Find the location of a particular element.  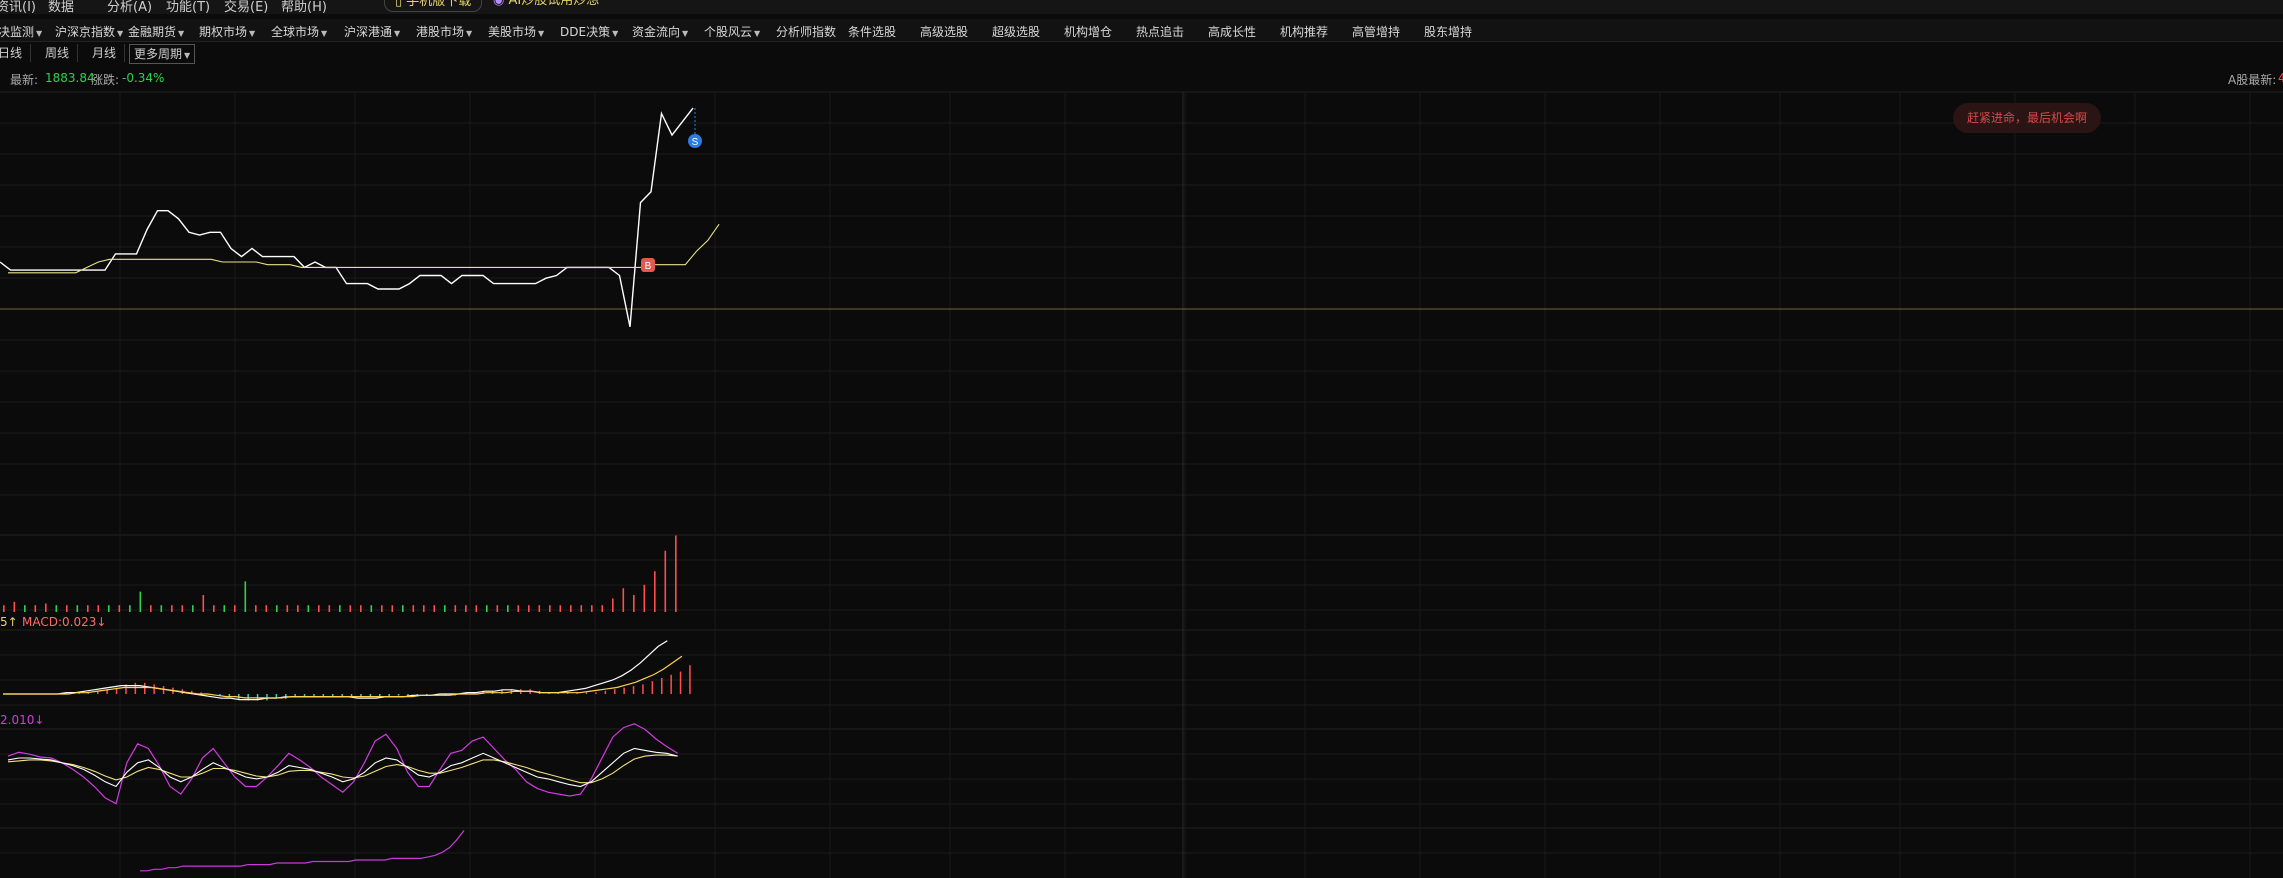

price-line is located at coordinates (347, 217).